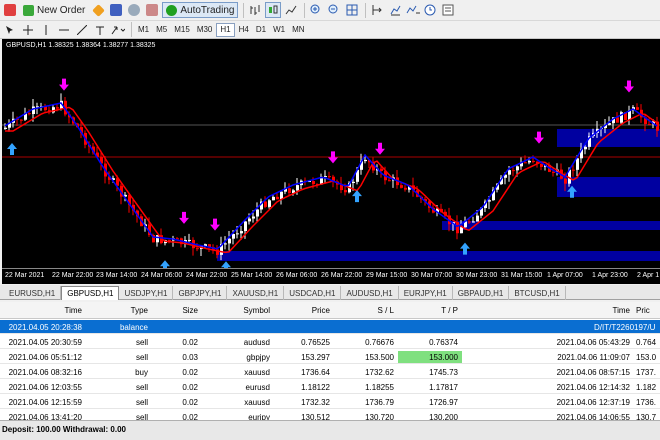  I want to click on column-header-symbol: Symbol, so click(256, 310).